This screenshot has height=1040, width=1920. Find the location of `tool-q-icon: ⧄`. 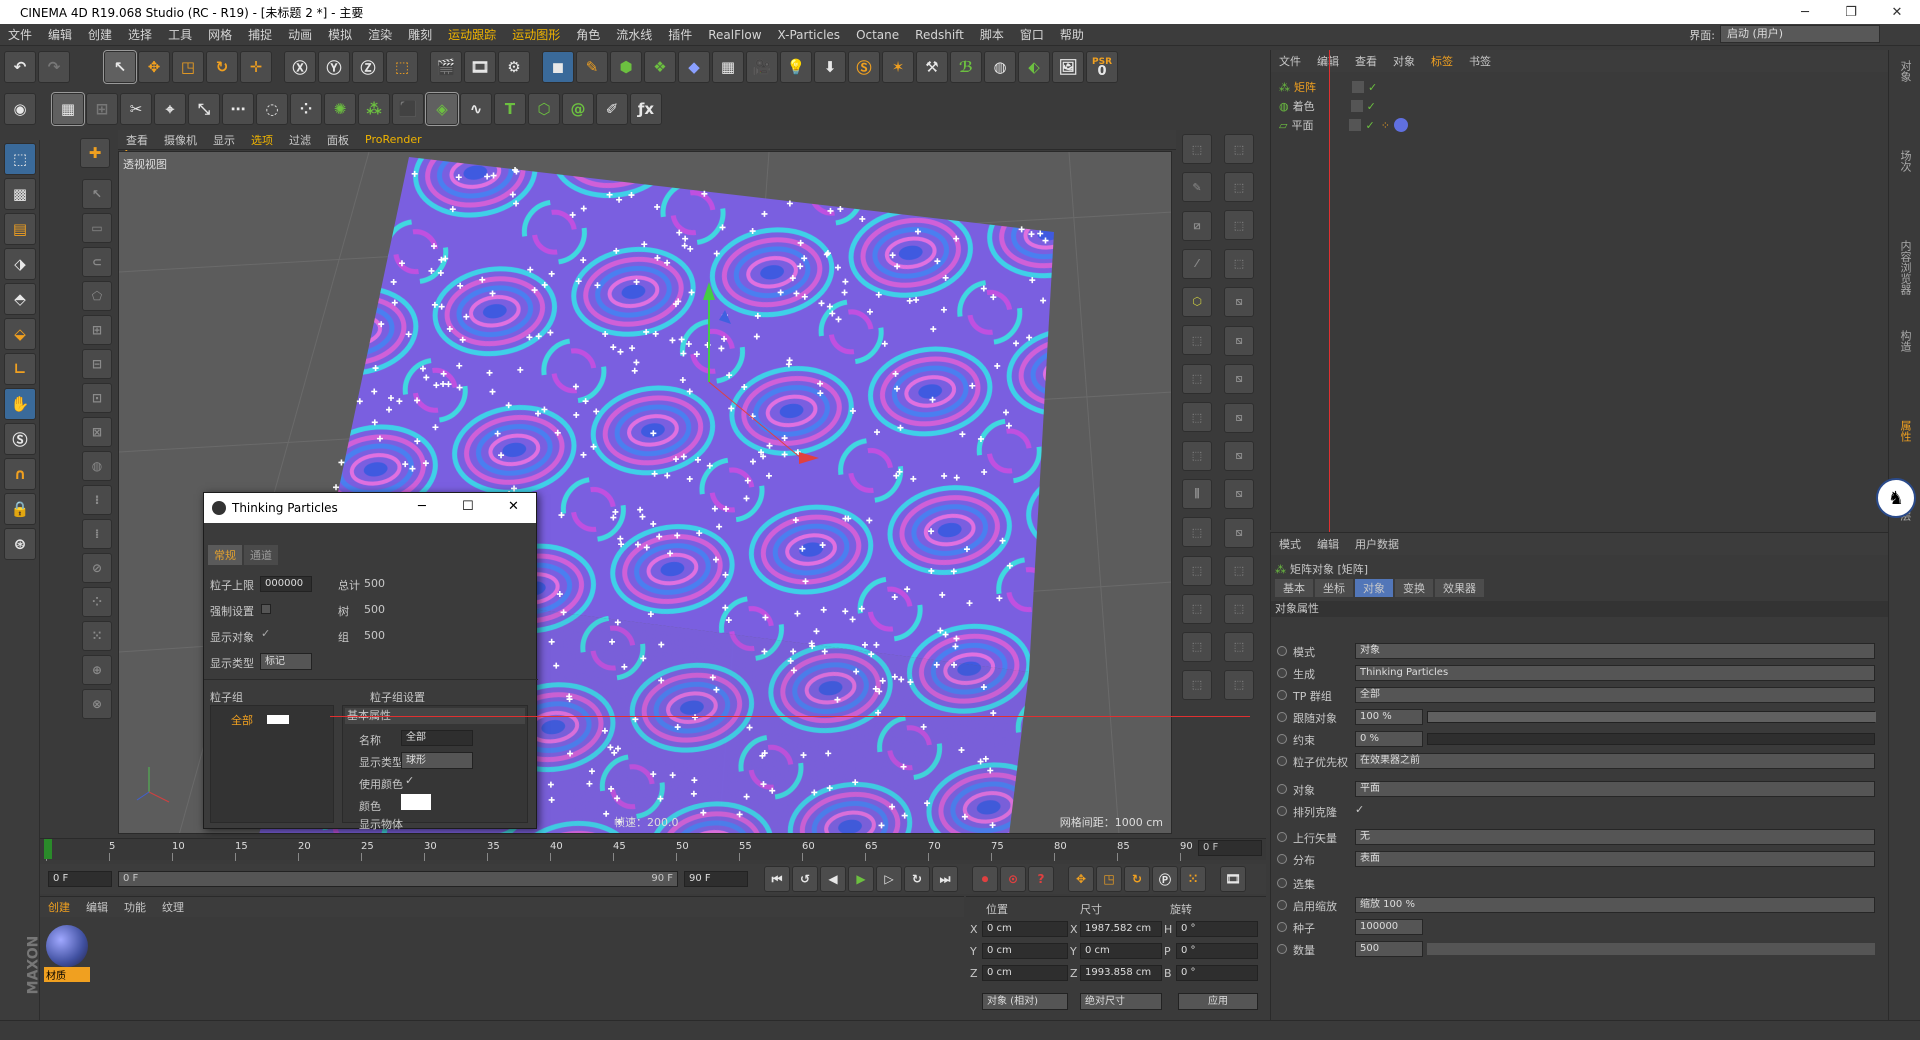

tool-q-icon: ⧄ is located at coordinates (1197, 225).